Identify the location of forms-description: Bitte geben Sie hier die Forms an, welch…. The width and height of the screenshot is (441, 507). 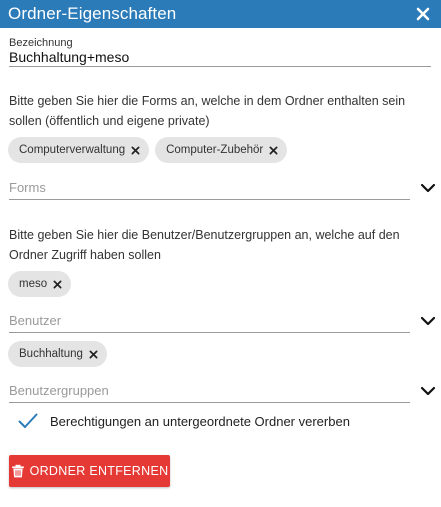
(207, 111).